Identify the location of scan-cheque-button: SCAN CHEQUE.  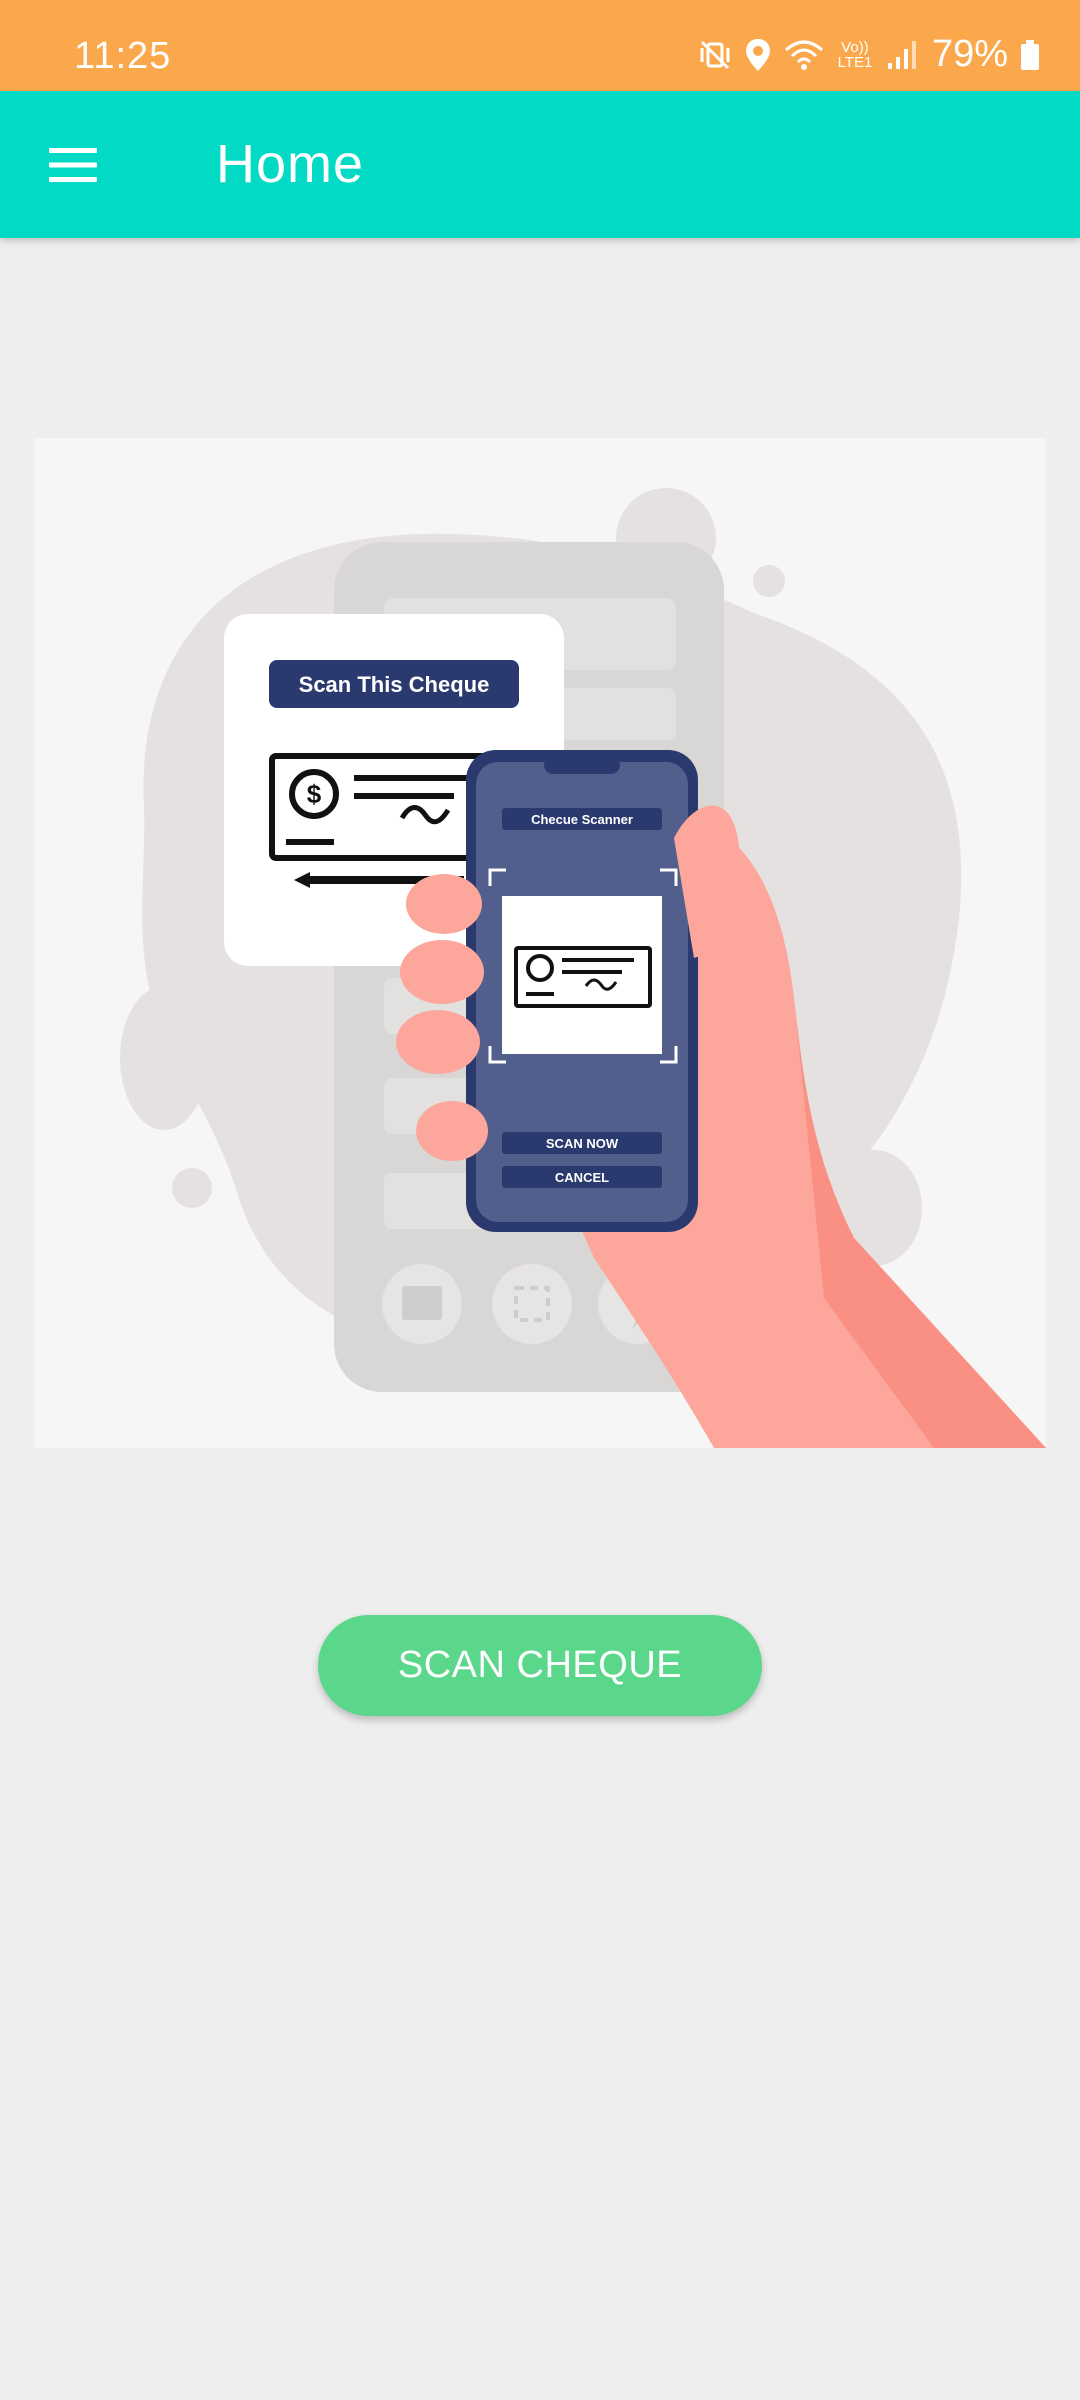
(540, 1665).